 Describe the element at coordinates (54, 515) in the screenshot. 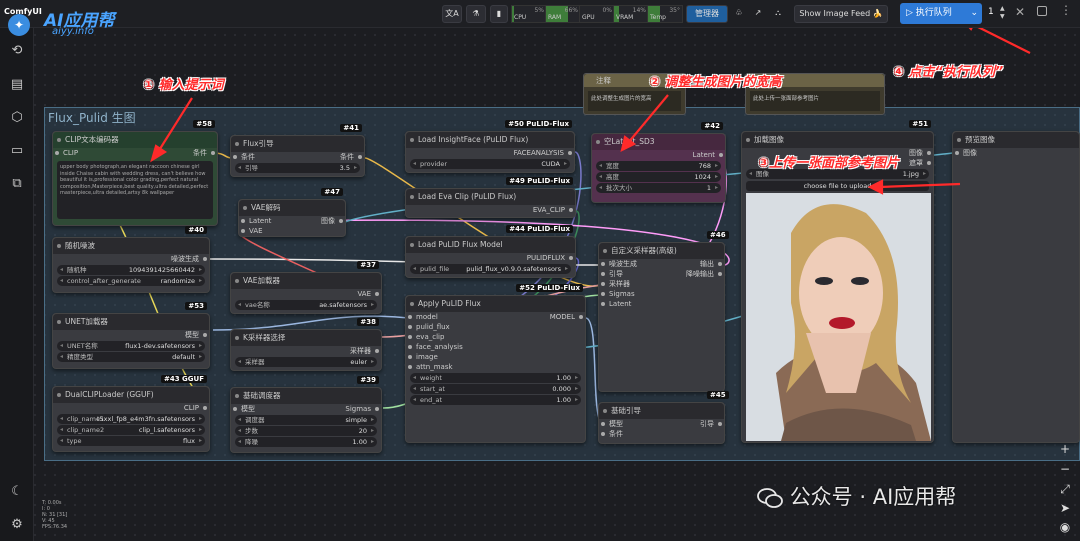

I see `render-stats: T: 0.00s I: 0 N: 31 [31] V: 45 FPS:76.34` at that location.